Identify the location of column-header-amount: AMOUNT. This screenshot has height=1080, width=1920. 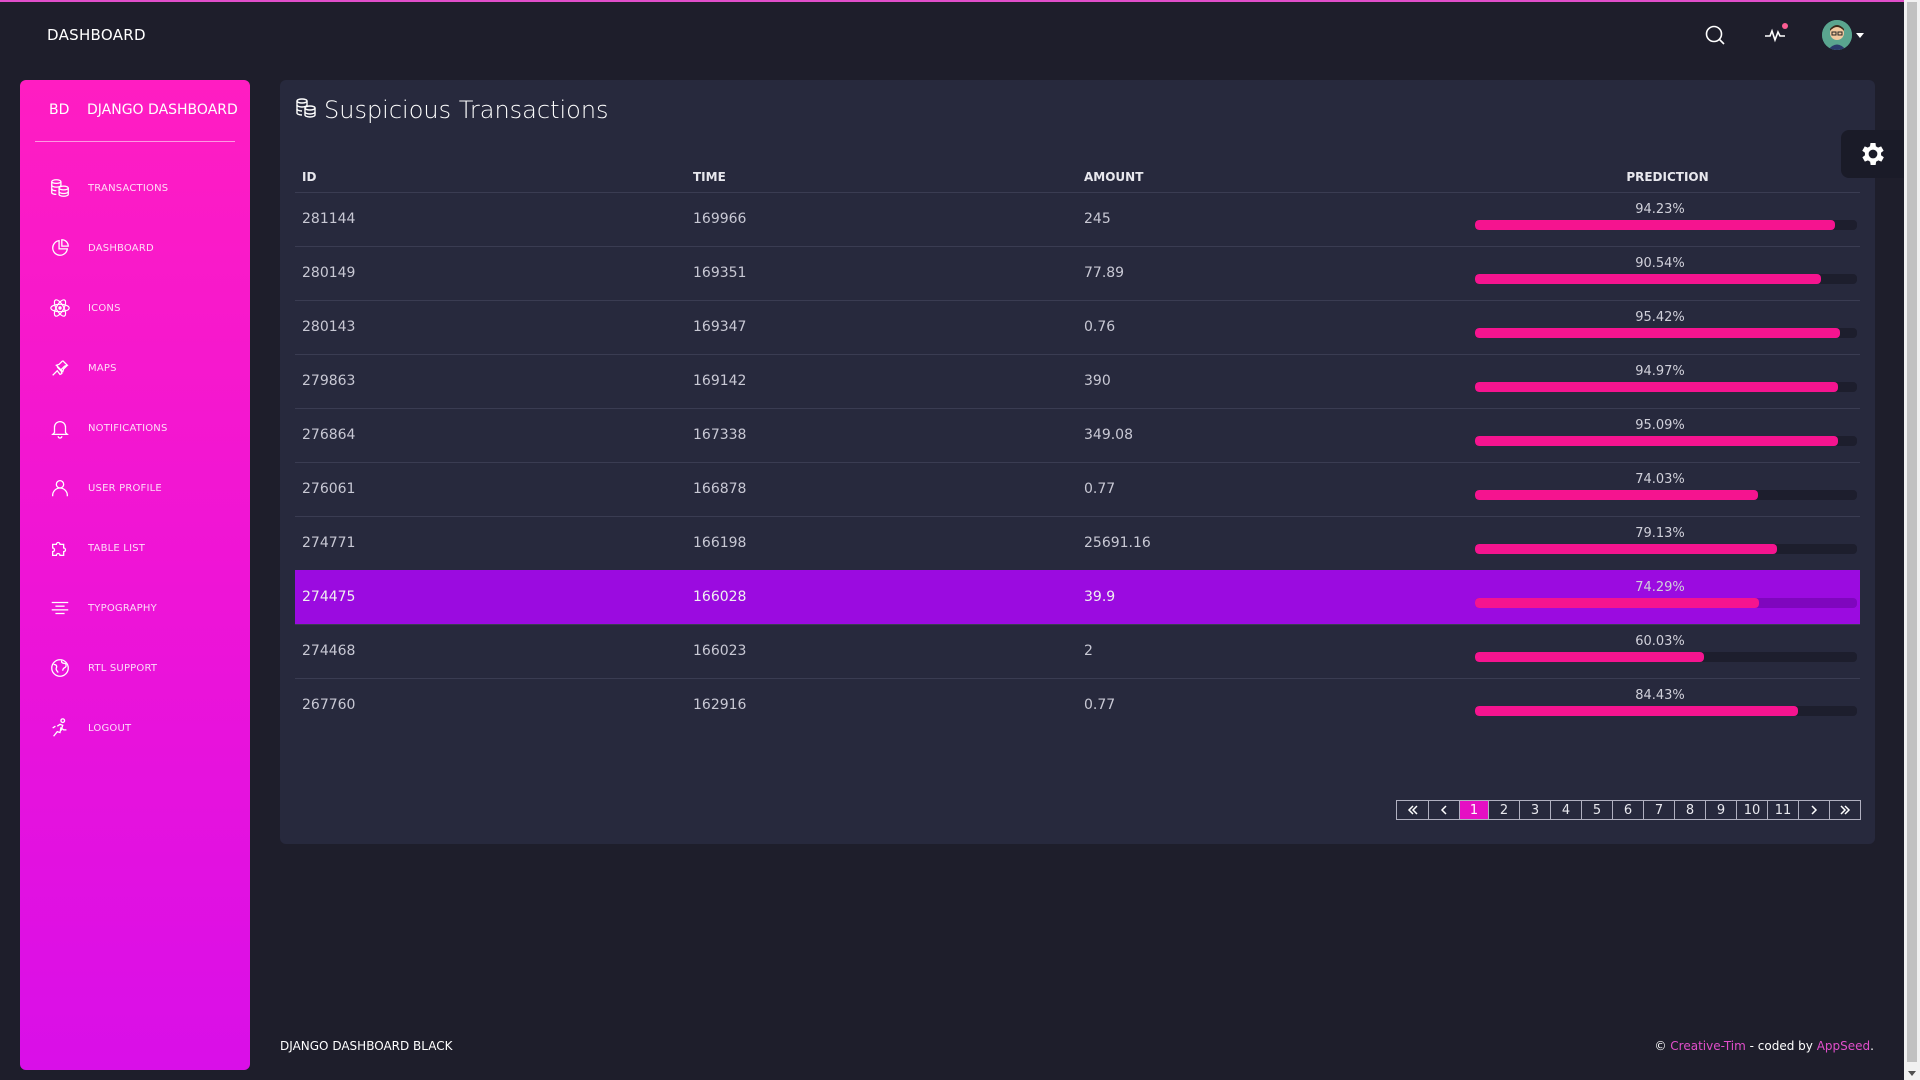
(1272, 177).